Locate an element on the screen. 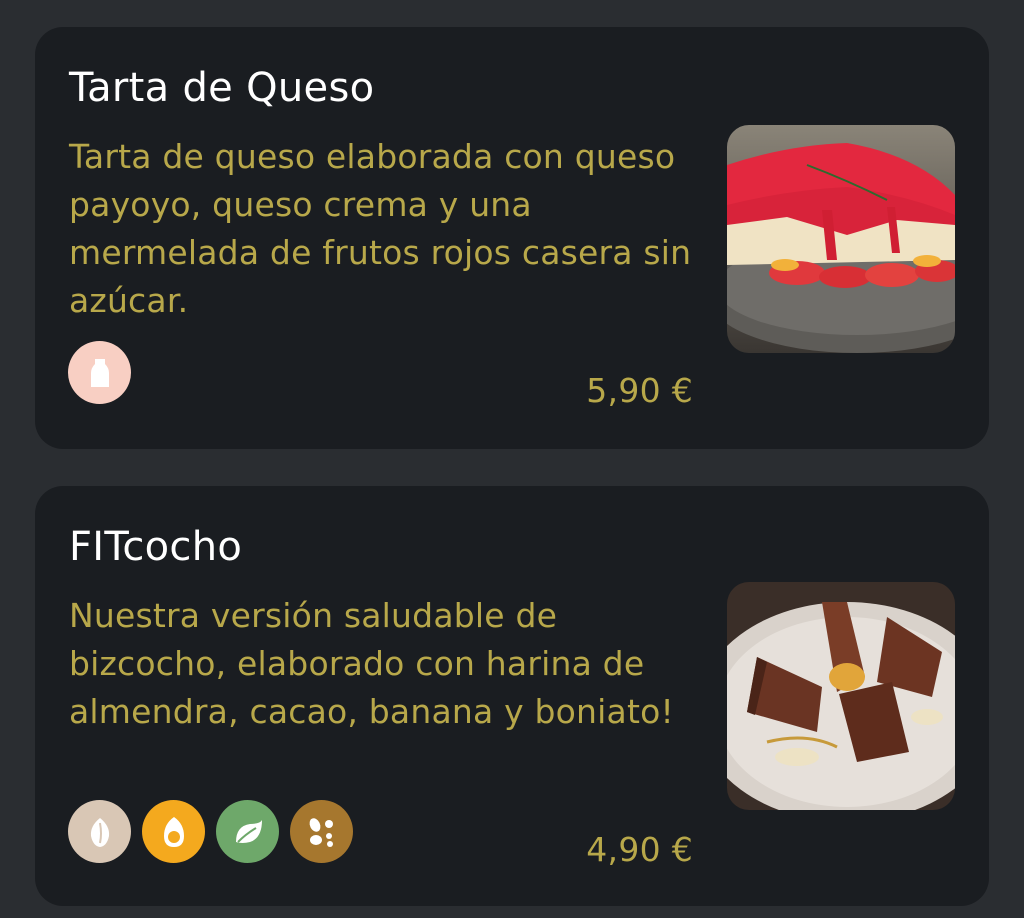 The image size is (1024, 918). product-price: 4,90 € is located at coordinates (639, 849).